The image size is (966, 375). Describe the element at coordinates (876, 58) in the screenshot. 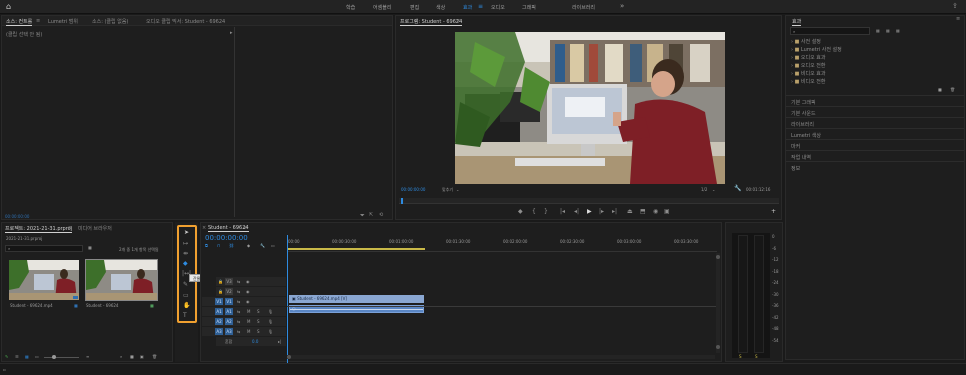

I see `folder-audio-effects: › ■ 오디오 효과` at that location.